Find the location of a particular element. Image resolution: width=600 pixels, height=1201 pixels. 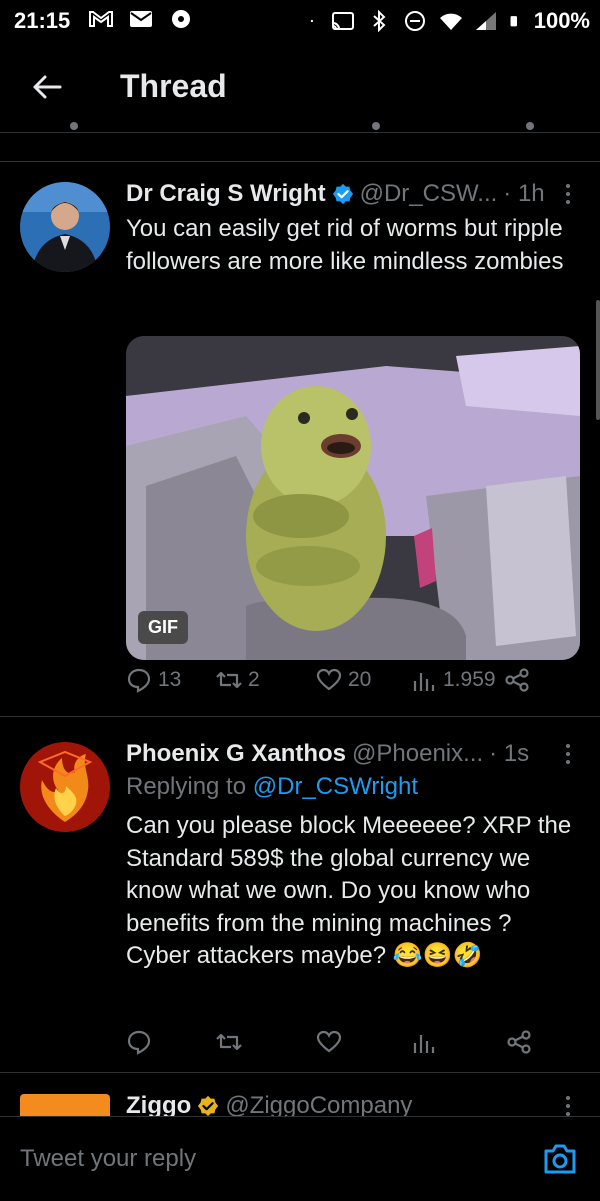

status-bar: 21:15 100% is located at coordinates (300, 22).